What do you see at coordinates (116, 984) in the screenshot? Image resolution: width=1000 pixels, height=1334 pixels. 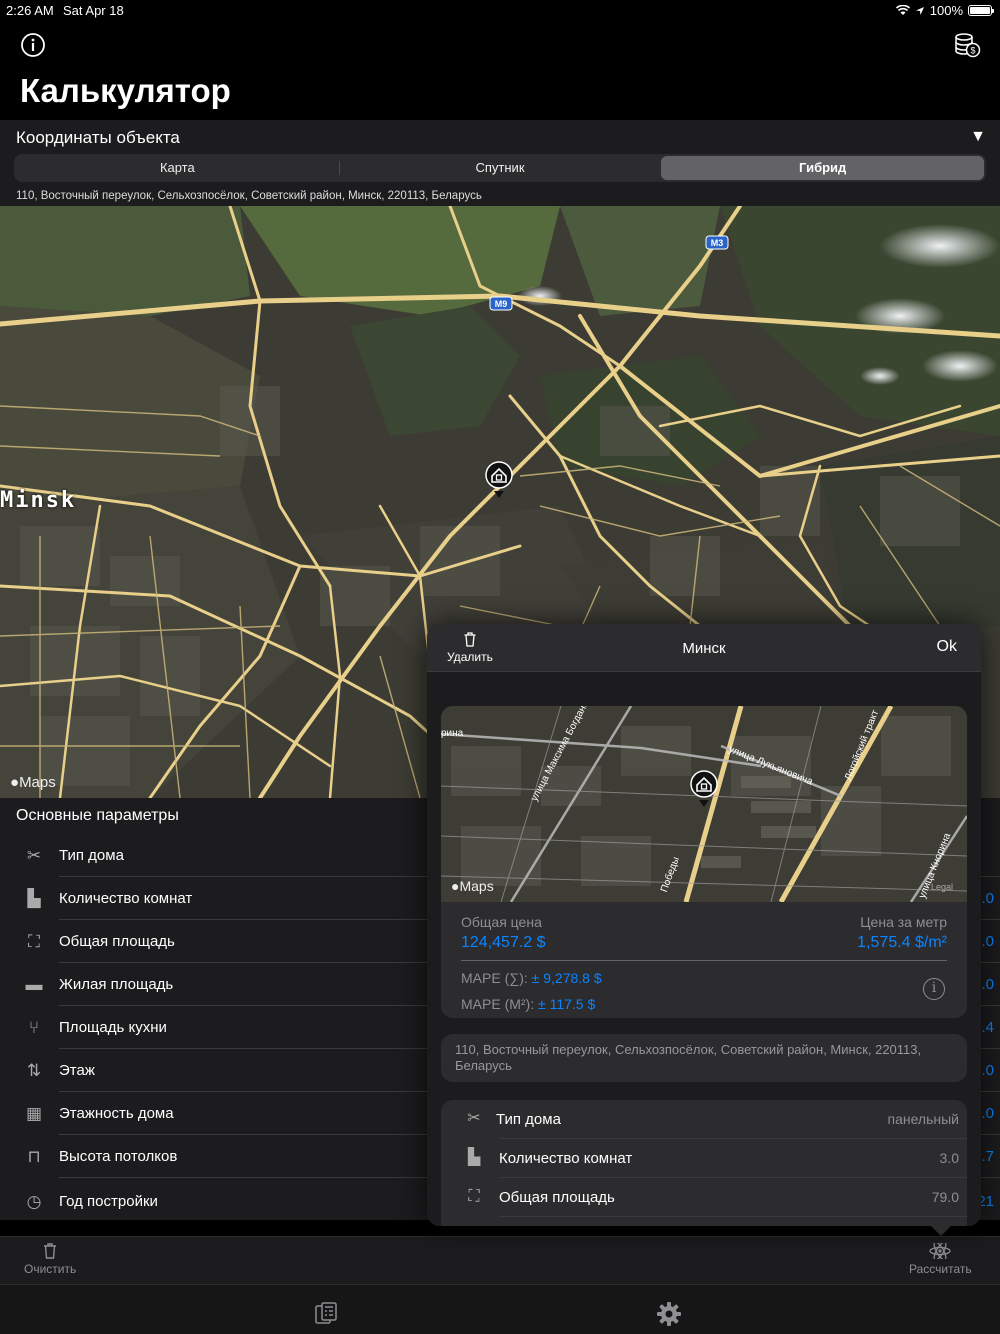 I see `param-label: Жилая площадь` at bounding box center [116, 984].